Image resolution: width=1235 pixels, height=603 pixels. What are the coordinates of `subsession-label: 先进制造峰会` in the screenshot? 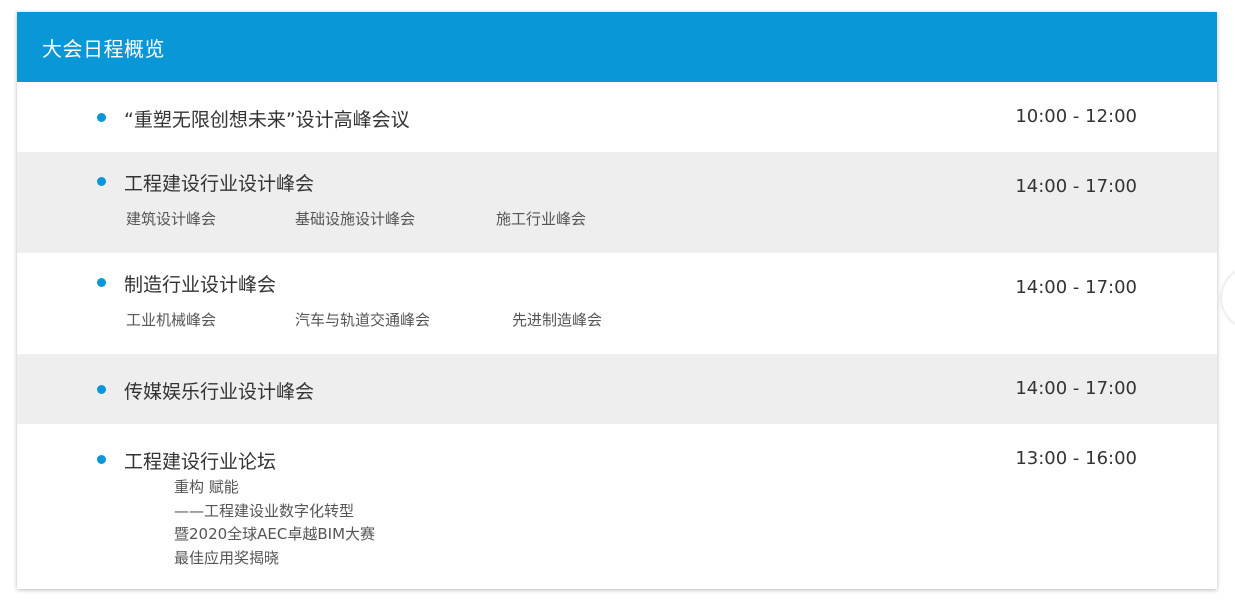 It's located at (557, 320).